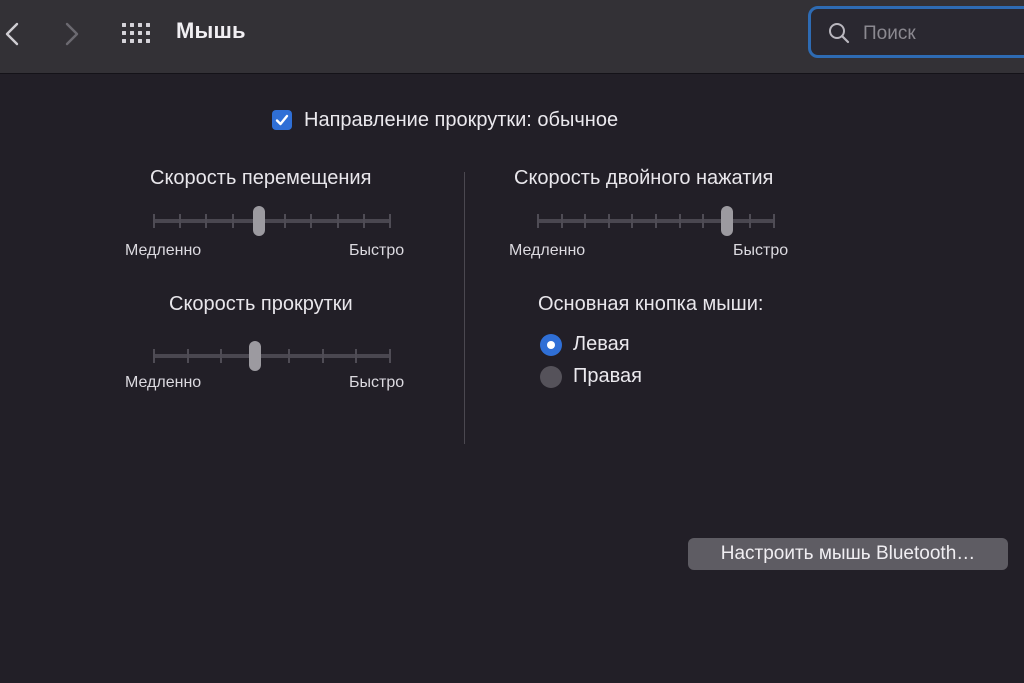 The width and height of the screenshot is (1024, 683). Describe the element at coordinates (644, 178) in the screenshot. I see `double-click-speed-title: Скорость двойного нажатия` at that location.